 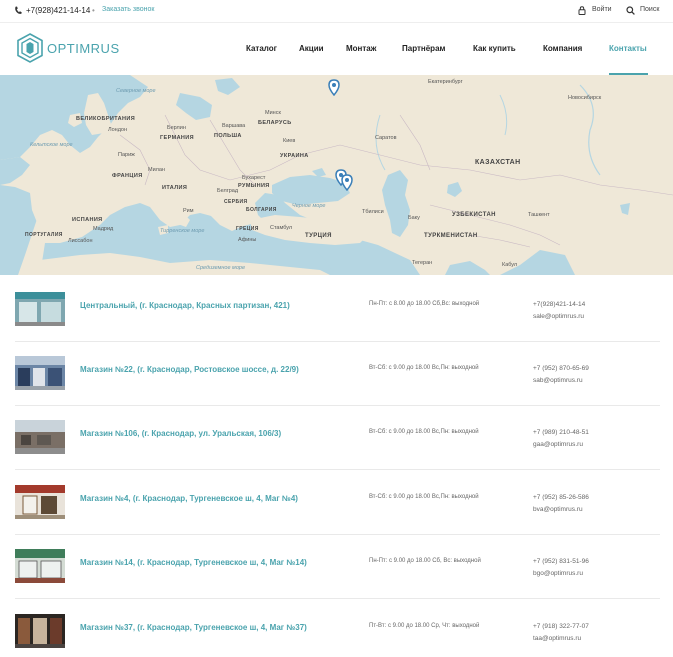 I want to click on login-link: Войти, so click(x=602, y=9).